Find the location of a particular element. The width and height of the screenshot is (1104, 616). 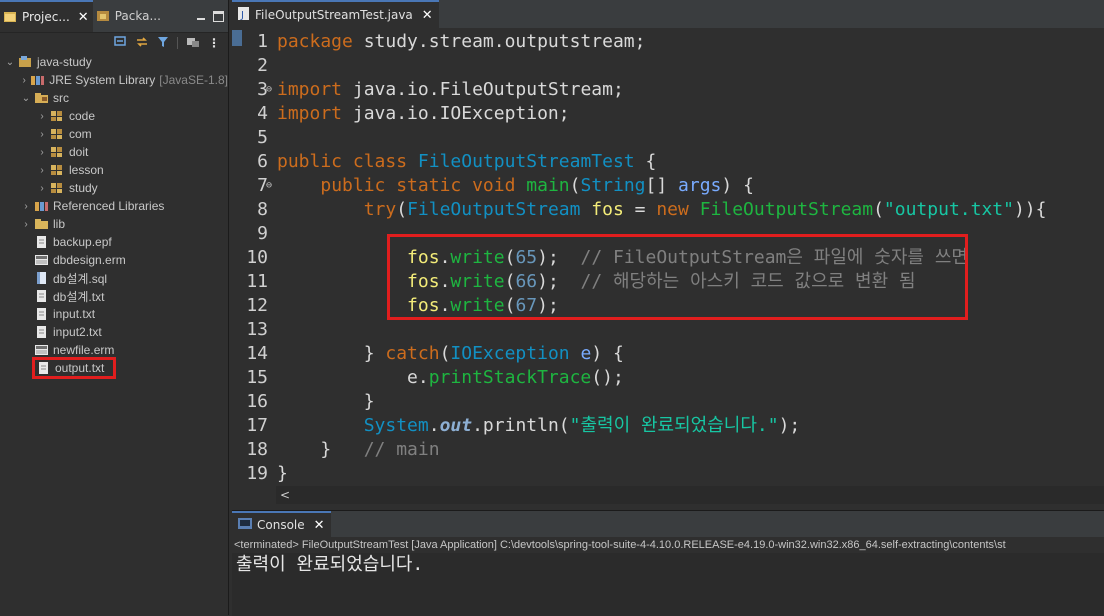

code-line: 4 import java.io.IOException; is located at coordinates (668, 114).